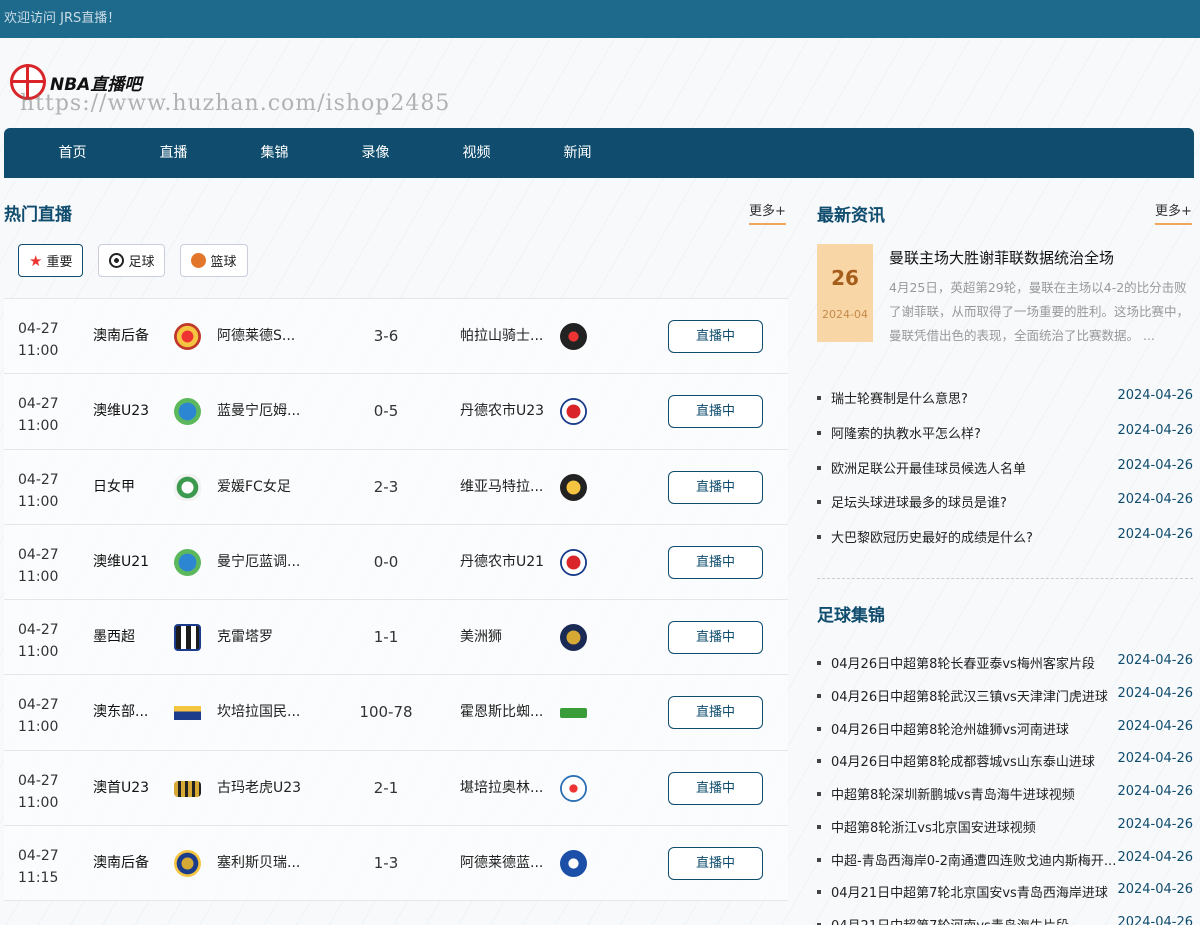  I want to click on match-score: 100-78, so click(386, 712).